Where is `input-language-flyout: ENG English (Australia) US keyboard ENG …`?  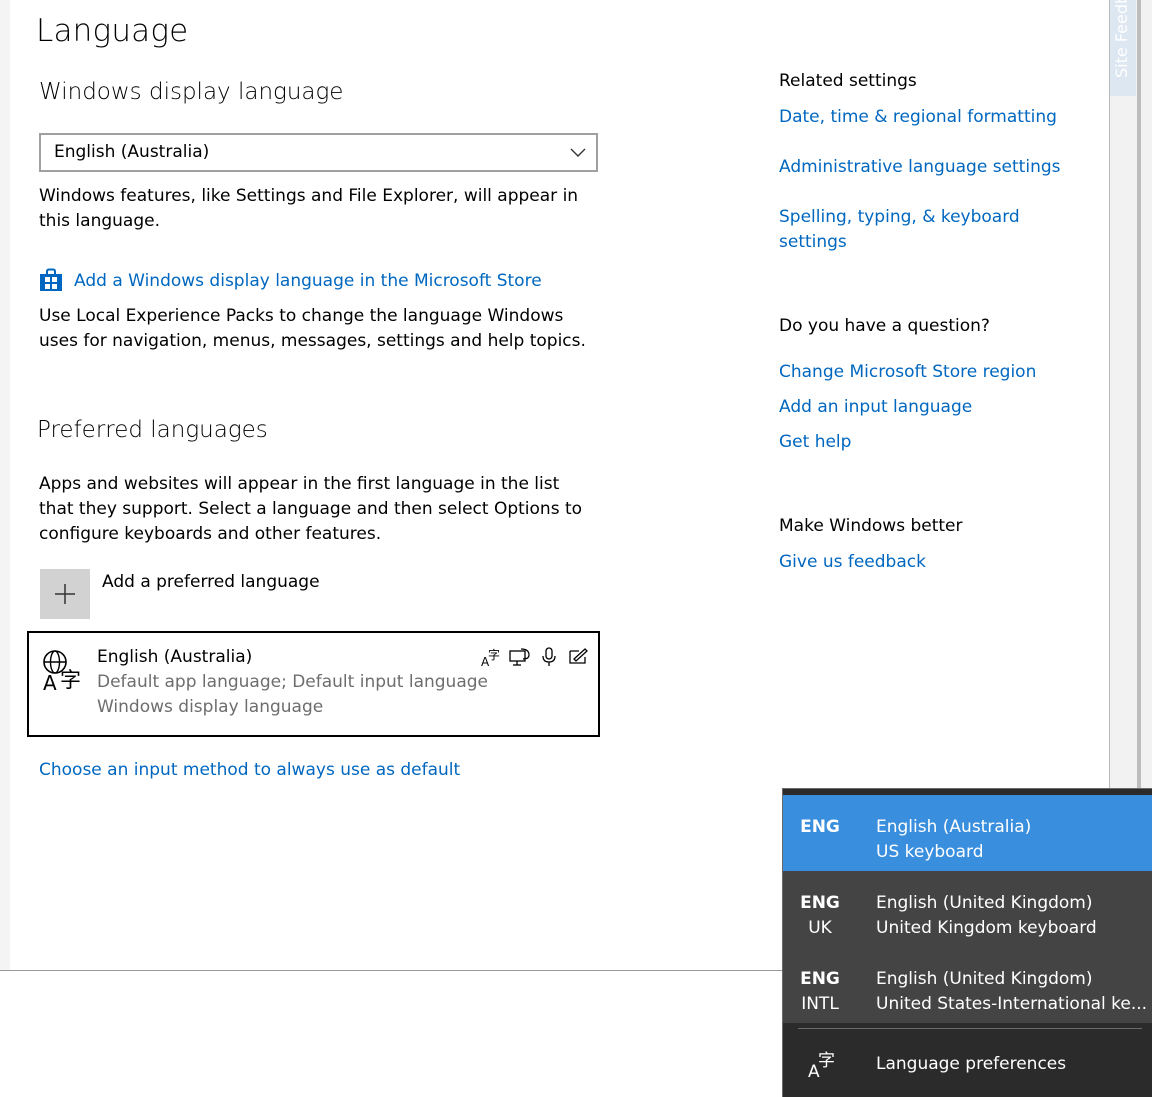 input-language-flyout: ENG English (Australia) US keyboard ENG … is located at coordinates (967, 942).